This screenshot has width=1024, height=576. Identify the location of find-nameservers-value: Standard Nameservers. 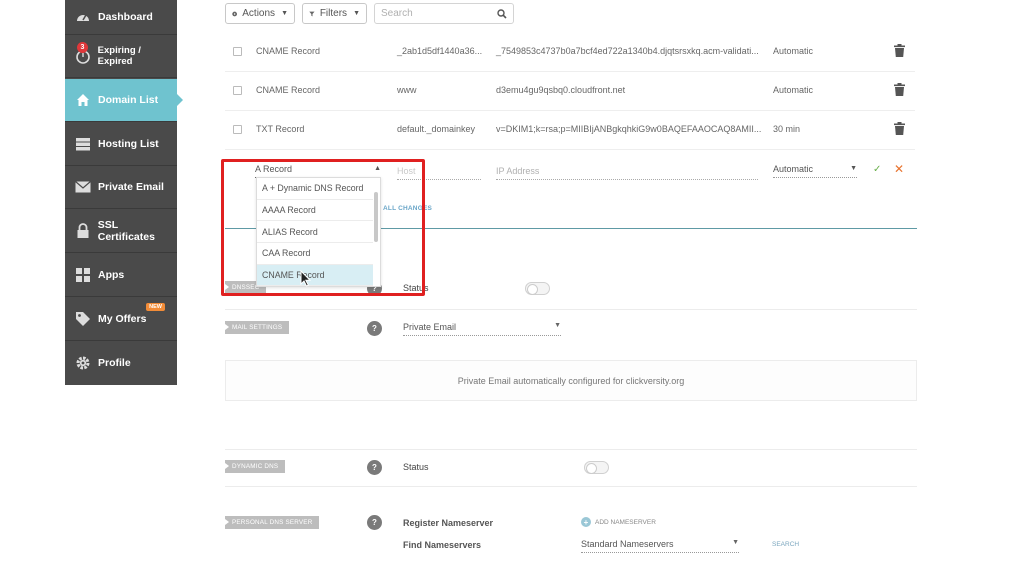
(627, 544).